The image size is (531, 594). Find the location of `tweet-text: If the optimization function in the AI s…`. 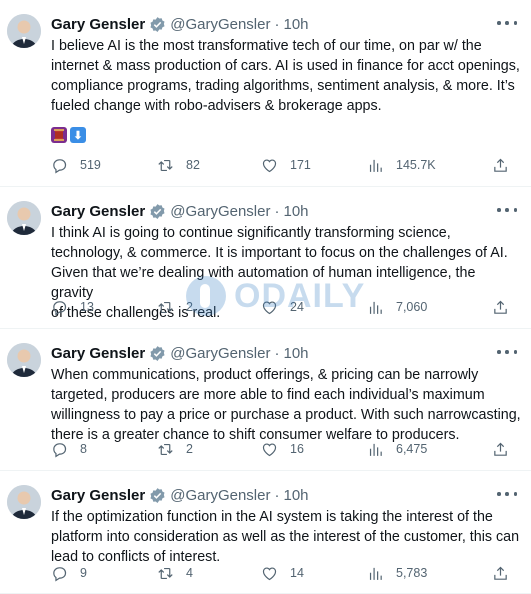

tweet-text: If the optimization function in the AI s… is located at coordinates (285, 537).